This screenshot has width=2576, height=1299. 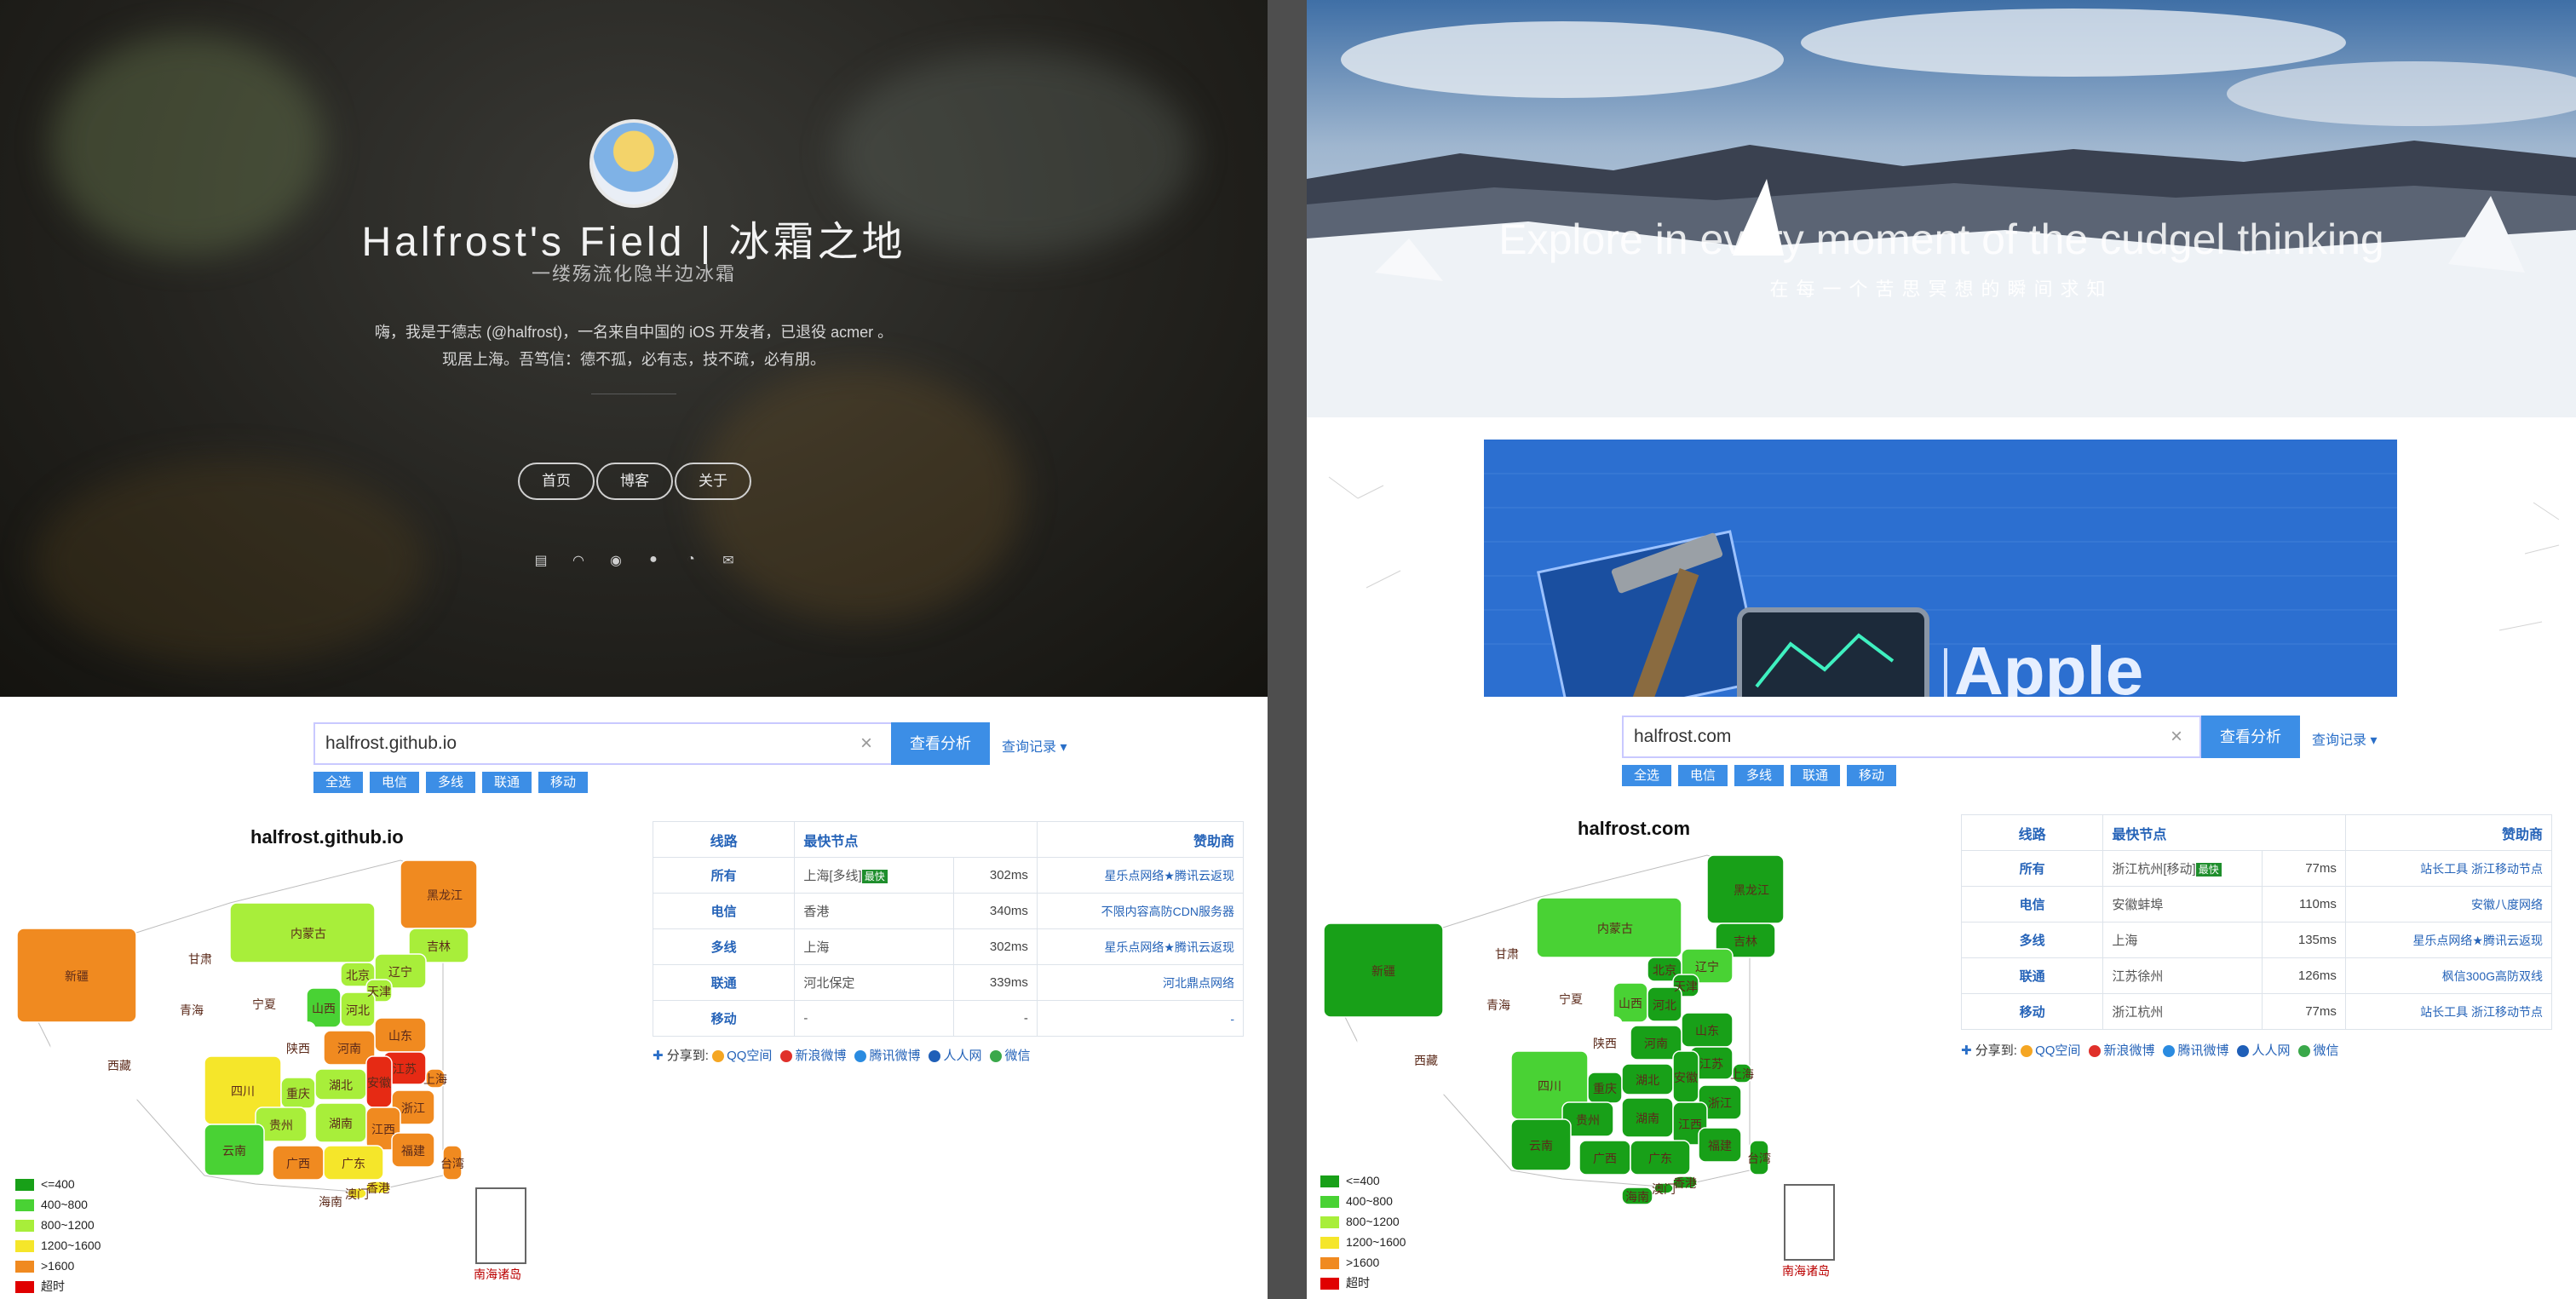 I want to click on nav-home-button: 首页, so click(x=557, y=482).